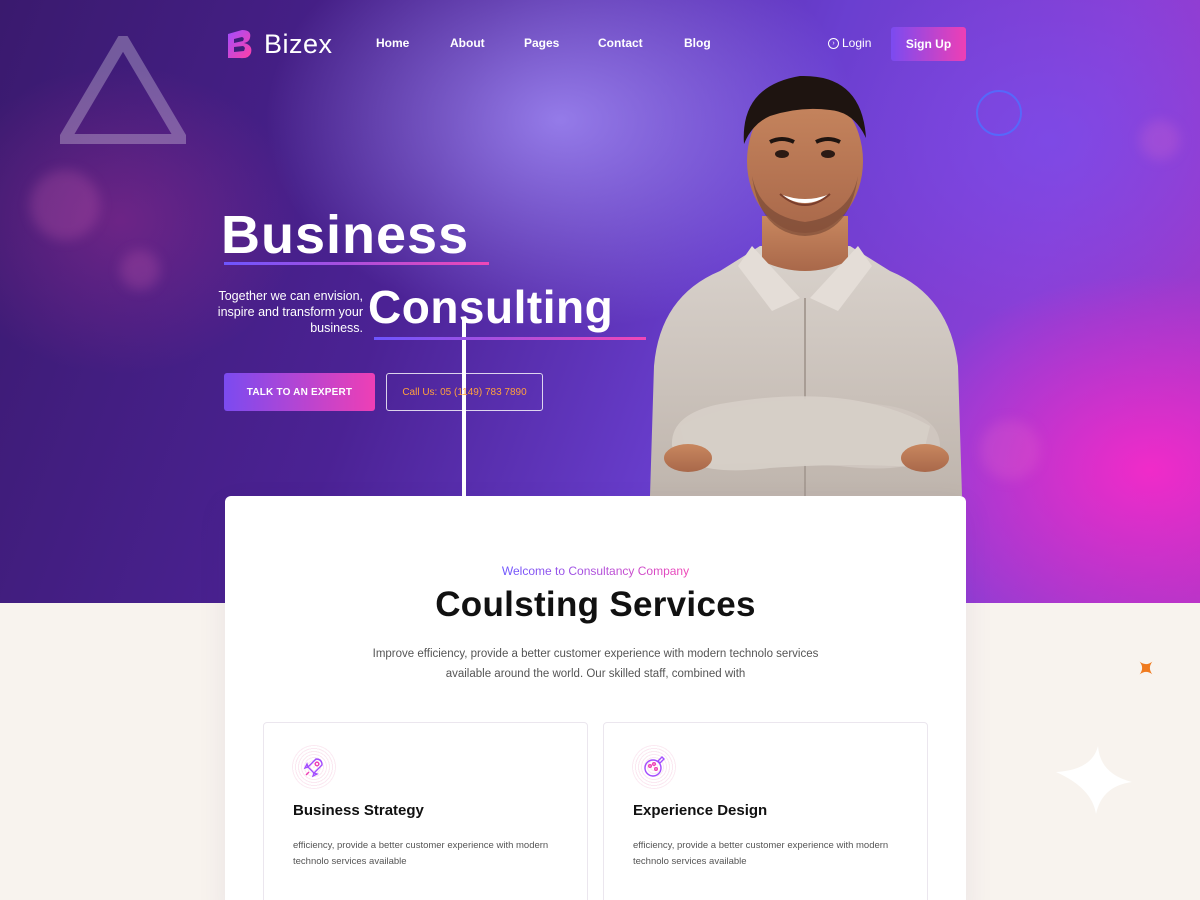  Describe the element at coordinates (697, 43) in the screenshot. I see `nav-blog: Blog` at that location.